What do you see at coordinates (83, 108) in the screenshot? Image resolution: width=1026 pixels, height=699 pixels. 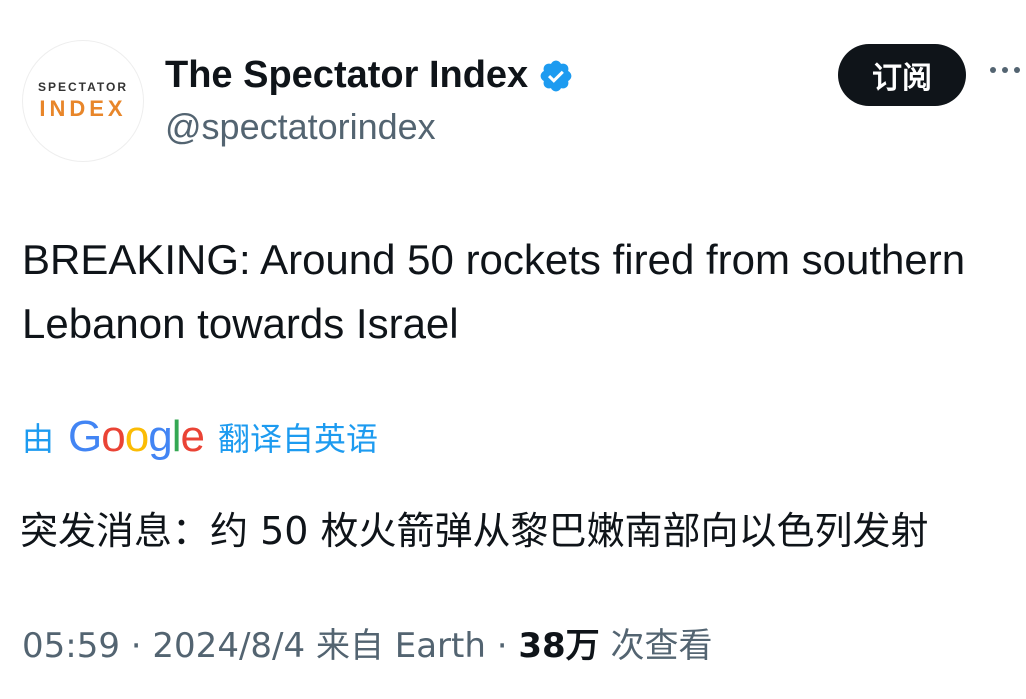 I see `avatar-text-bottom: INDEX` at bounding box center [83, 108].